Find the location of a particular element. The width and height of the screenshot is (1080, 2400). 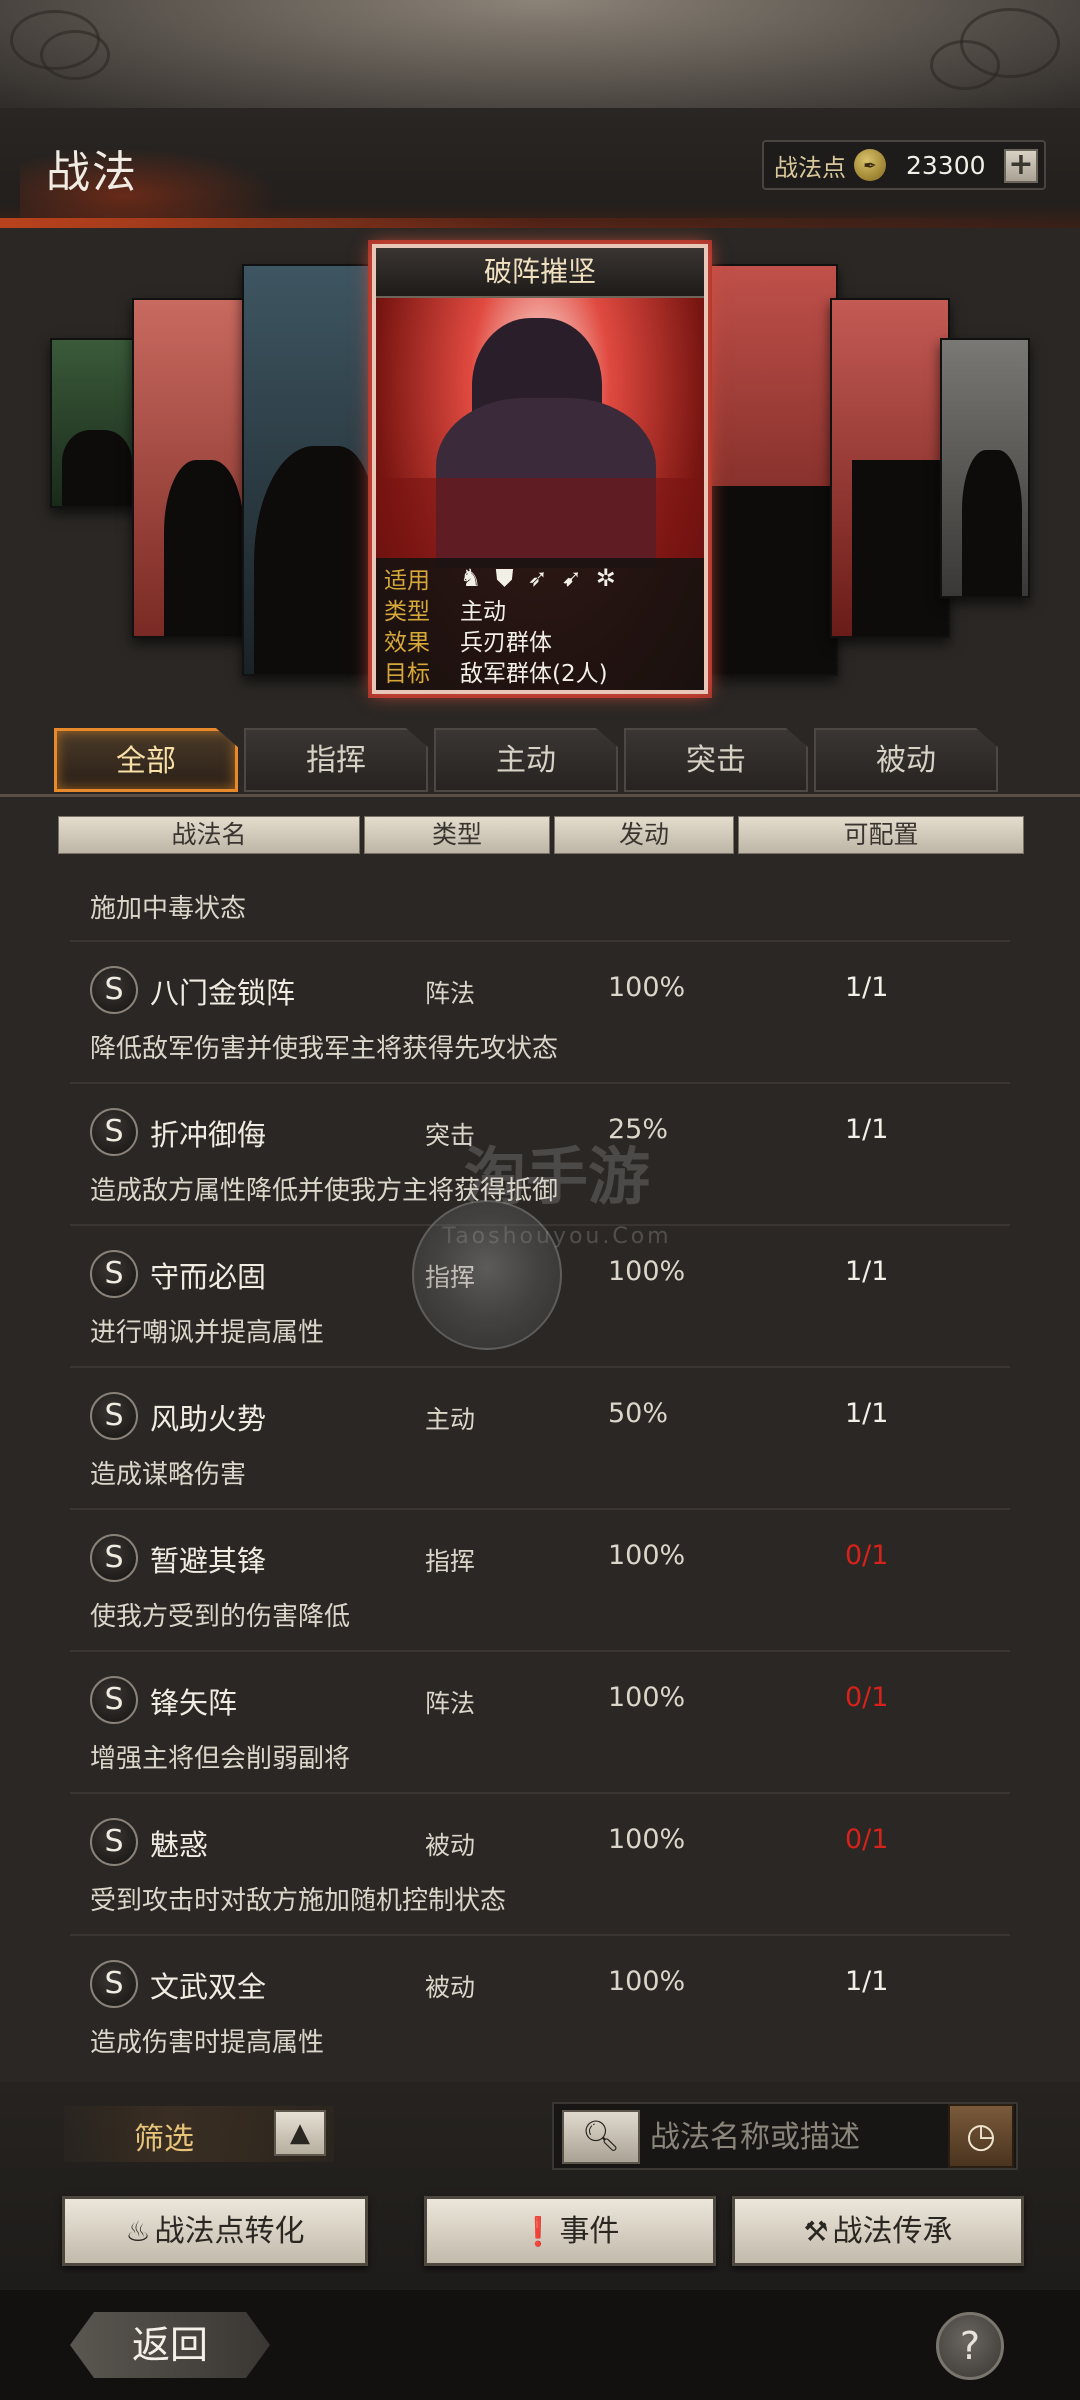

search-bar: 🔍︎ ◷ is located at coordinates (785, 2136).